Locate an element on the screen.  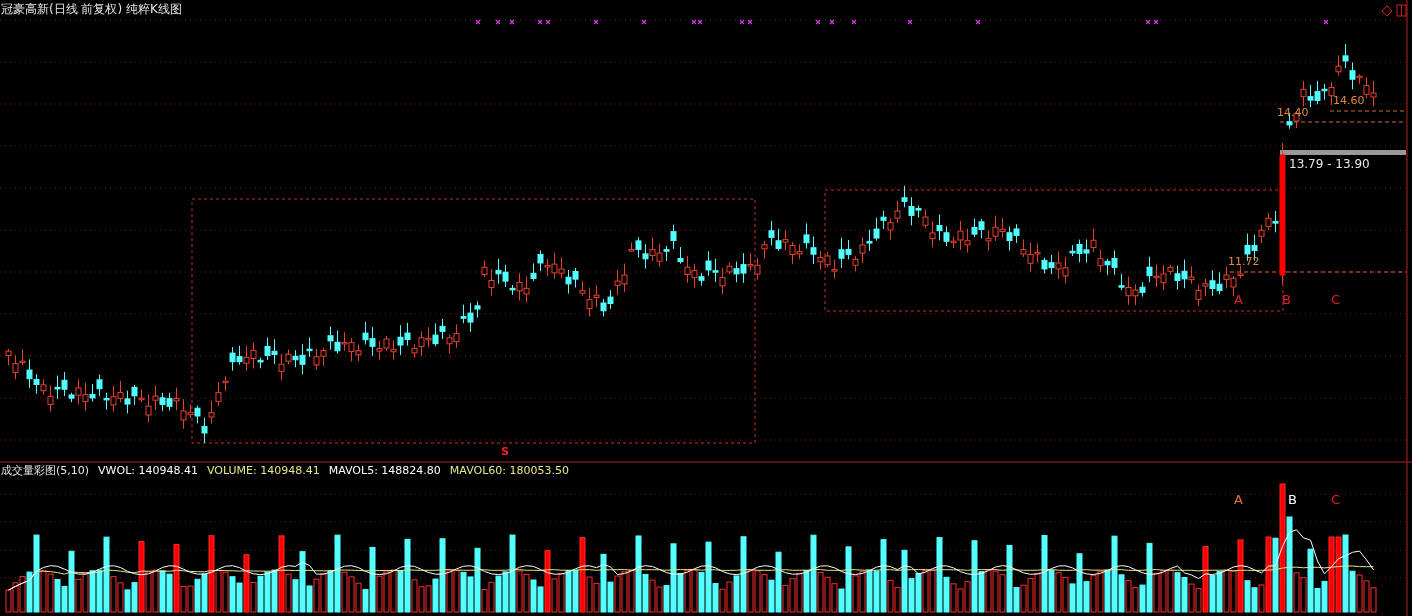
price-label: 14.60 is located at coordinates (1349, 101).